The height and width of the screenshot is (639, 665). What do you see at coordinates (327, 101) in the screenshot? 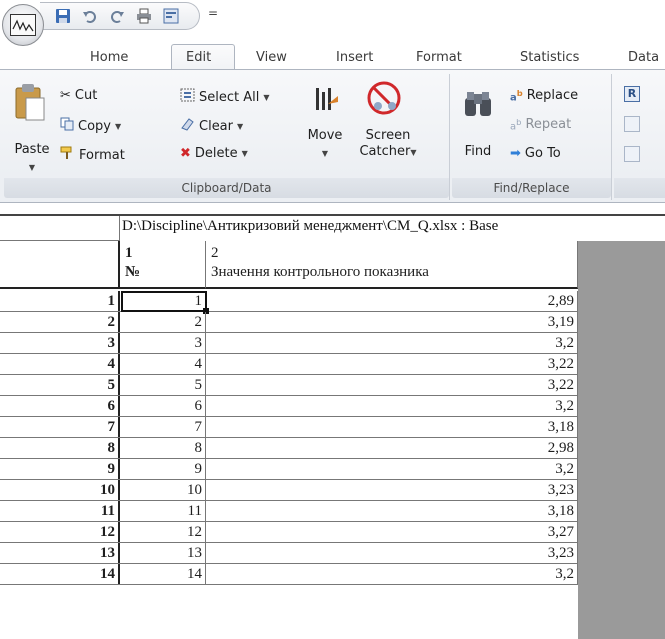
I see `move-icon` at bounding box center [327, 101].